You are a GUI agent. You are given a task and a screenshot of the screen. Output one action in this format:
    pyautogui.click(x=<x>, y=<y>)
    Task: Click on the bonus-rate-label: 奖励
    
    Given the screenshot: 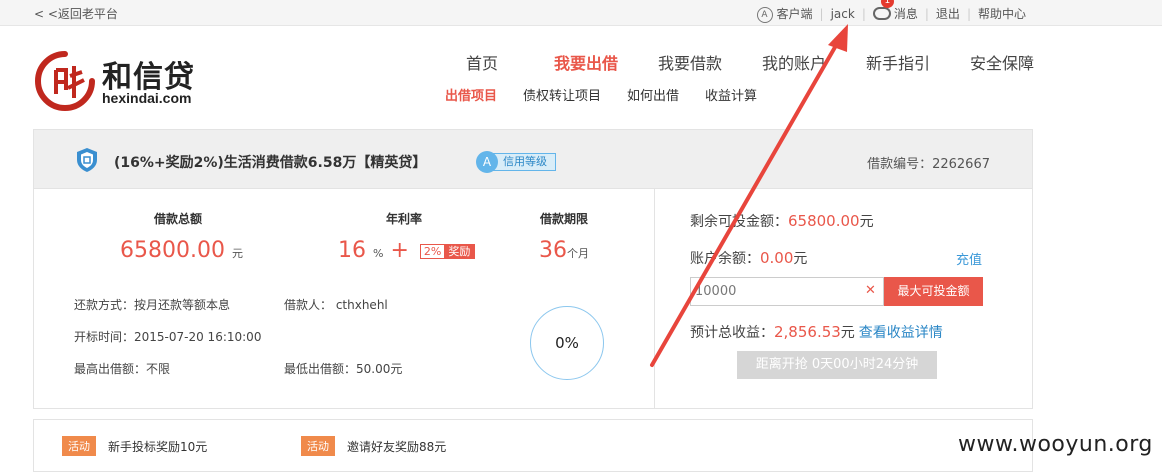 What is the action you would take?
    pyautogui.click(x=459, y=251)
    